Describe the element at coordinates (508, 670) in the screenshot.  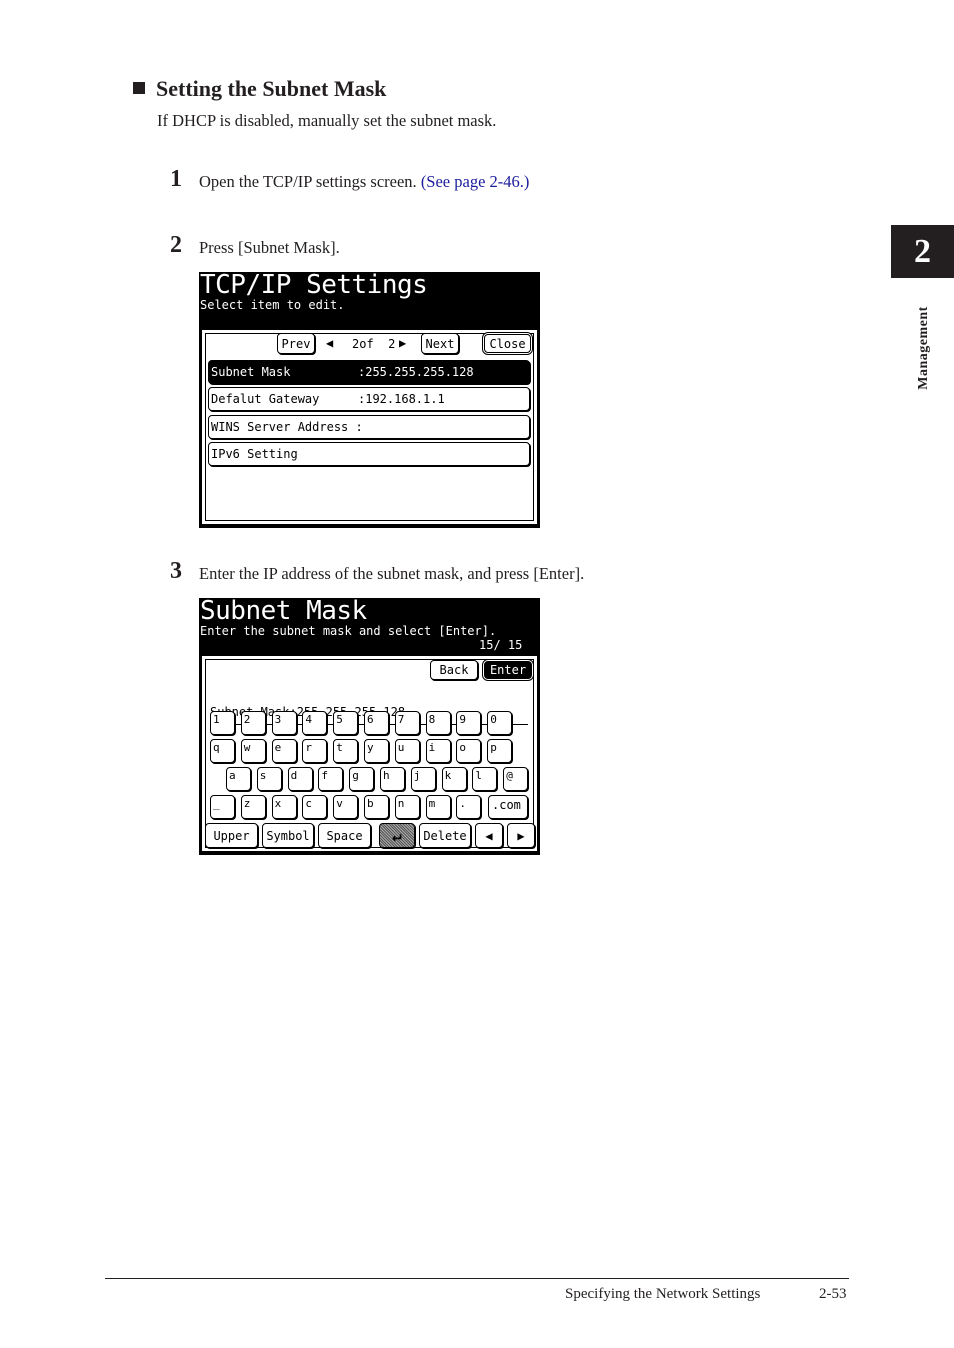
I see `enter-button: Enter` at that location.